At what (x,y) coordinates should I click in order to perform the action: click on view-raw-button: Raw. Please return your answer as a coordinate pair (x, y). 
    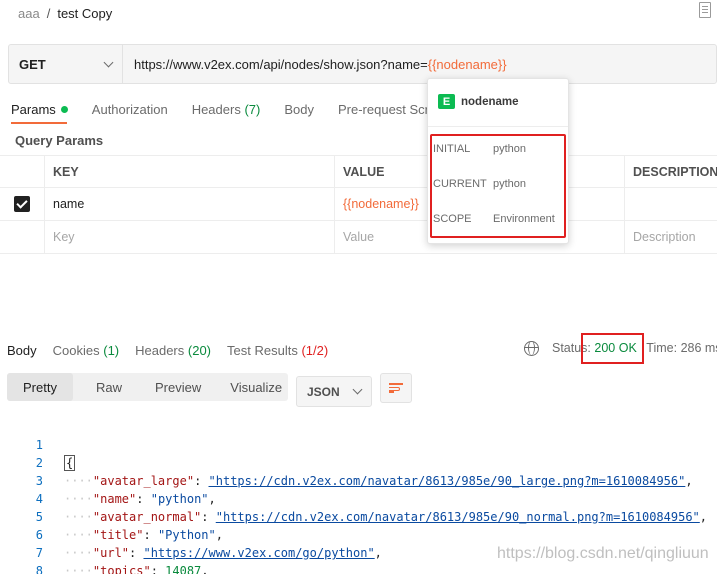
    Looking at the image, I should click on (109, 387).